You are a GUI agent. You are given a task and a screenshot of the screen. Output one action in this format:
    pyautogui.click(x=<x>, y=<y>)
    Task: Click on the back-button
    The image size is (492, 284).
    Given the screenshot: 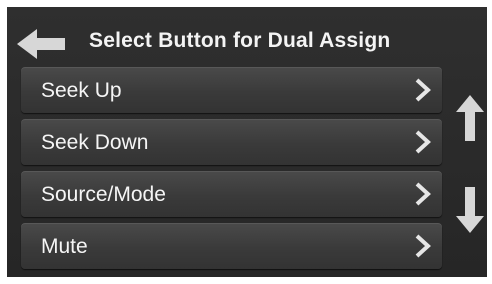 What is the action you would take?
    pyautogui.click(x=42, y=44)
    